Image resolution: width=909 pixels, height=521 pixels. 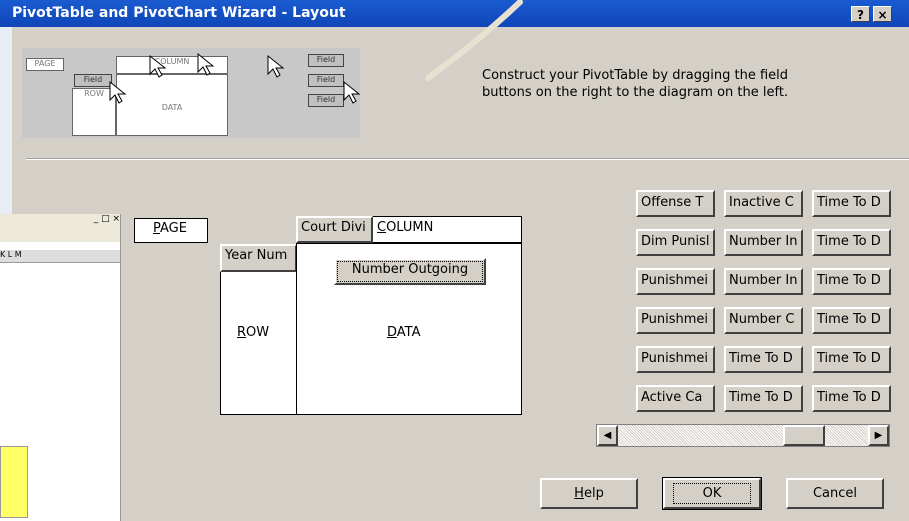 I want to click on background-excel-window: _ □ × K L M, so click(x=60, y=367).